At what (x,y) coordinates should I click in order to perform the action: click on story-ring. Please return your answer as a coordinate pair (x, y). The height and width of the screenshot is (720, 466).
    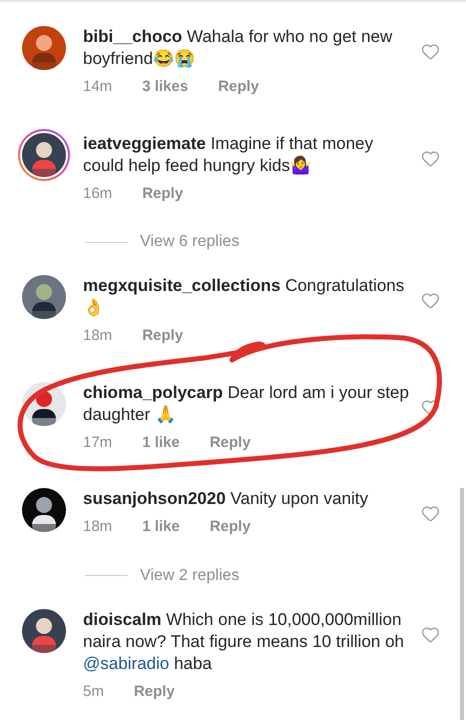
    Looking at the image, I should click on (44, 154).